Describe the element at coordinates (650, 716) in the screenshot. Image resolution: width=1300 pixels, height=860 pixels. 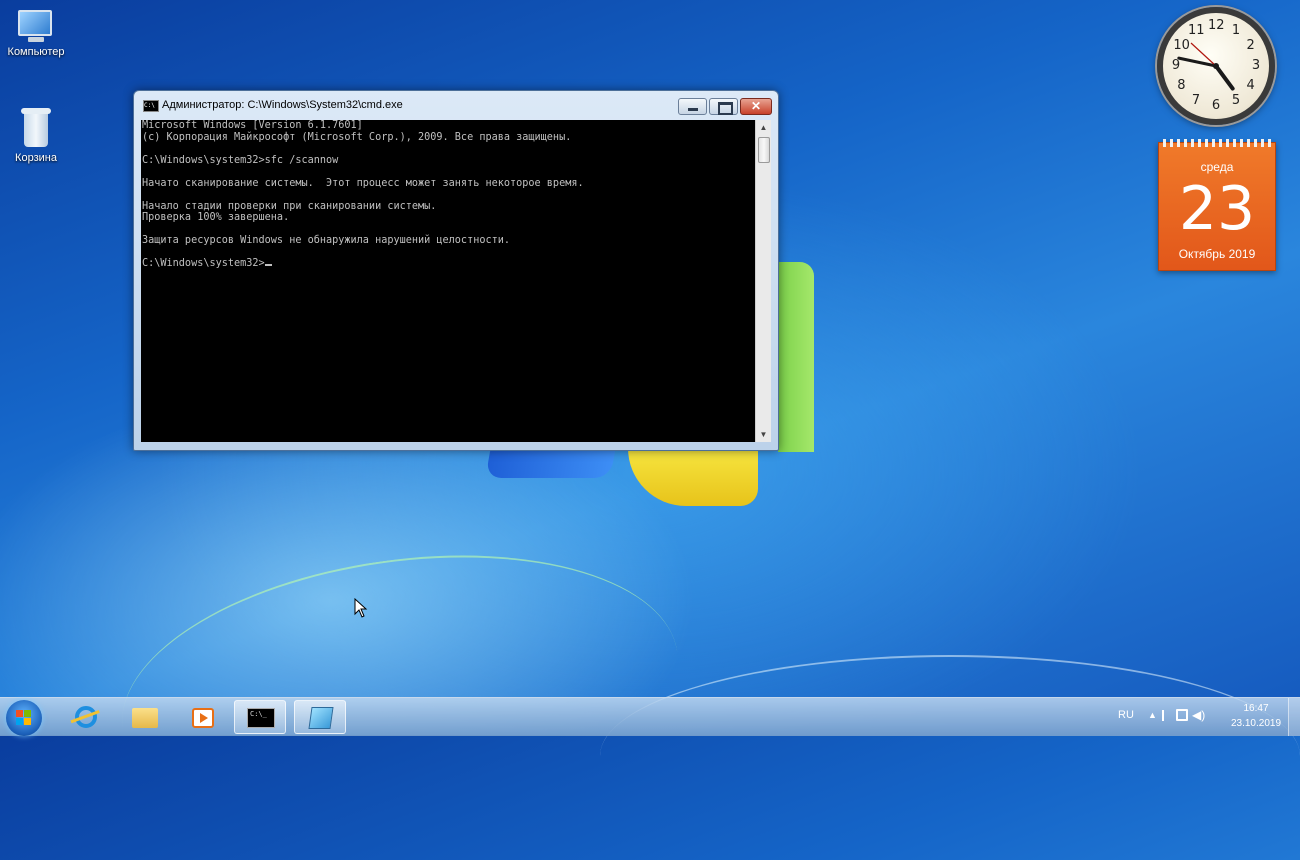
I see `taskbar: C:\_ RU ▲ ◀) 16:47 23.10.2019` at that location.